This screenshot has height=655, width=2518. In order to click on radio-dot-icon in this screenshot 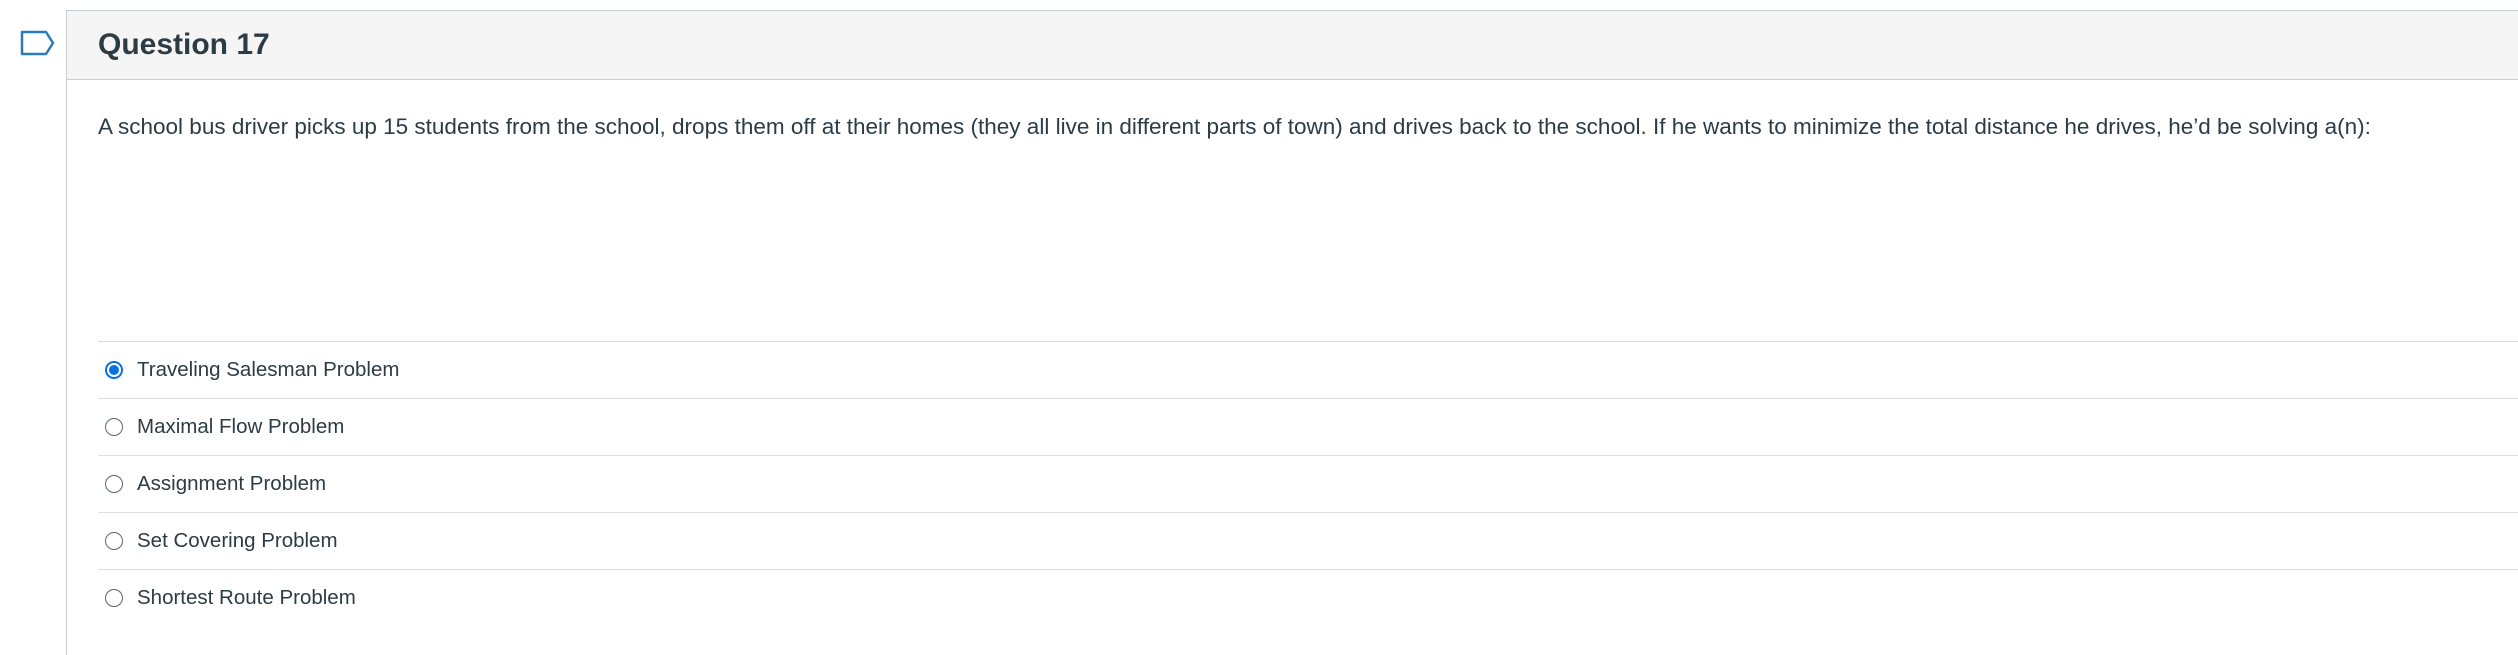, I will do `click(114, 370)`.